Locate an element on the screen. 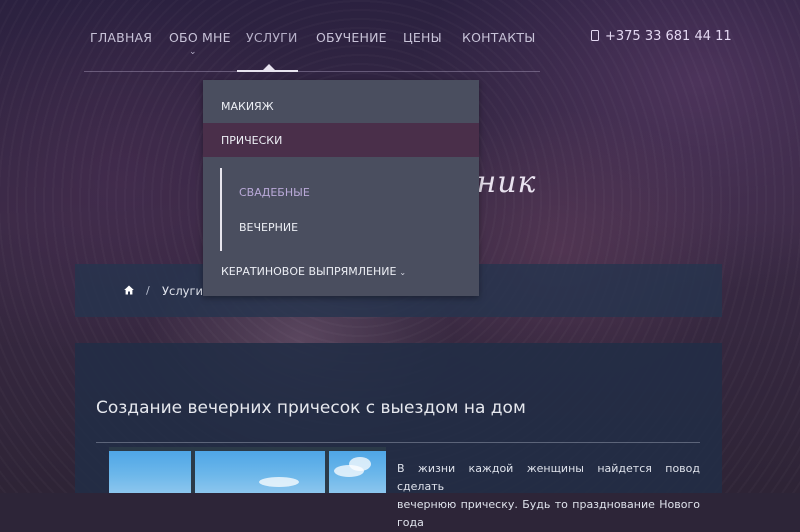 This screenshot has height=532, width=800. breadcrumb-services-link: Услуги is located at coordinates (182, 291).